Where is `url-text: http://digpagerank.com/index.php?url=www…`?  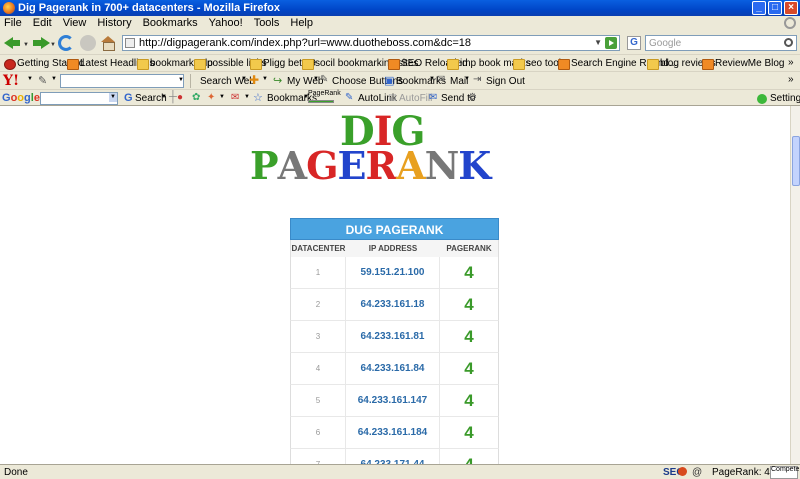
url-text: http://digpagerank.com/index.php?url=www… is located at coordinates (305, 43).